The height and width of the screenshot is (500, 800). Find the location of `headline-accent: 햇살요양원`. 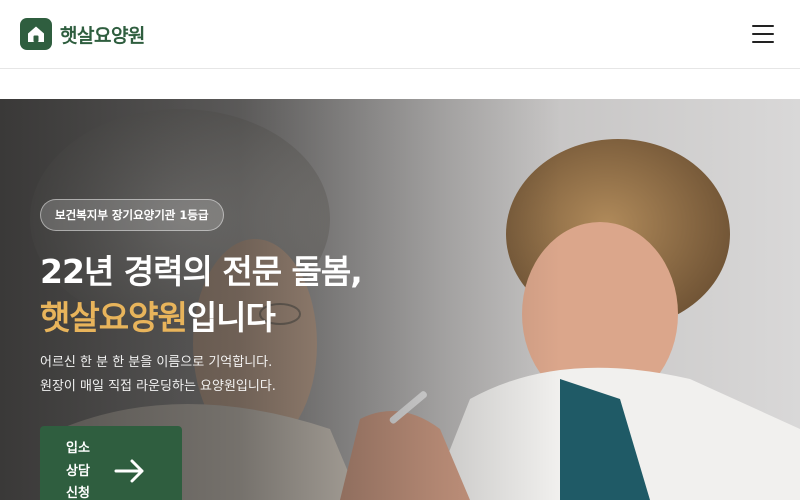

headline-accent: 햇살요양원 is located at coordinates (114, 317).